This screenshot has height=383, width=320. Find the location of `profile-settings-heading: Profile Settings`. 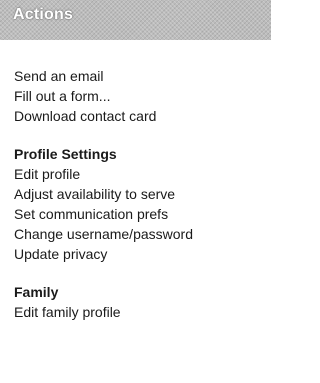

profile-settings-heading: Profile Settings is located at coordinates (65, 154).